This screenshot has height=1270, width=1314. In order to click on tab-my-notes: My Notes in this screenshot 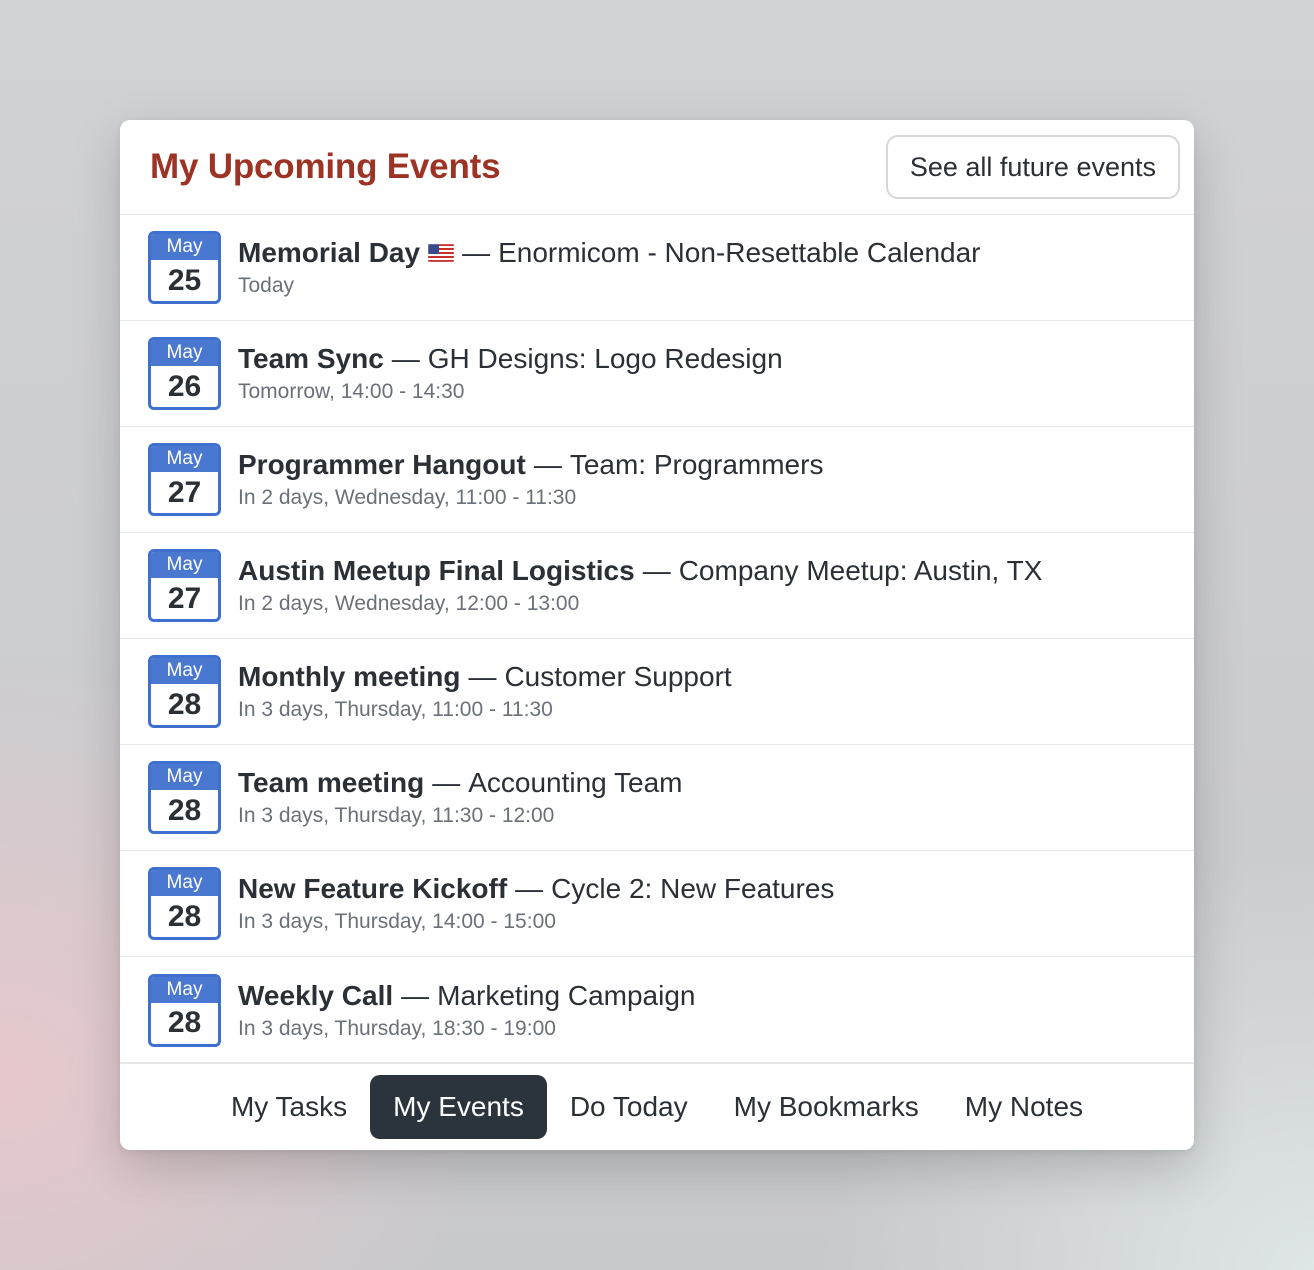, I will do `click(1024, 1107)`.